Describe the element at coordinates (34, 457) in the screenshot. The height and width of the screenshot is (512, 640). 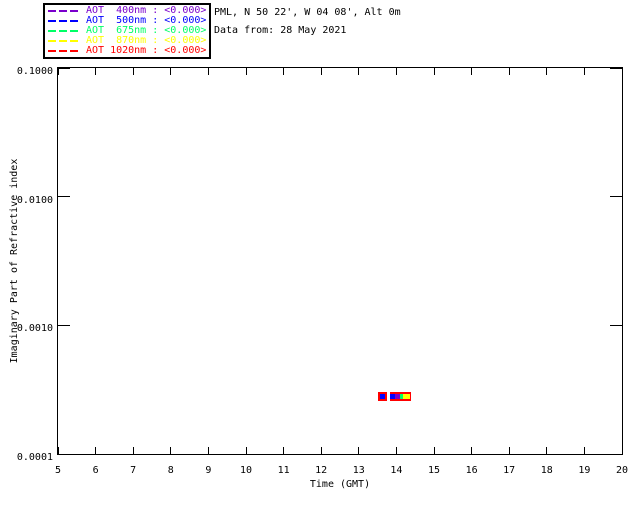
I see `y-tick-label: 0.0001` at that location.